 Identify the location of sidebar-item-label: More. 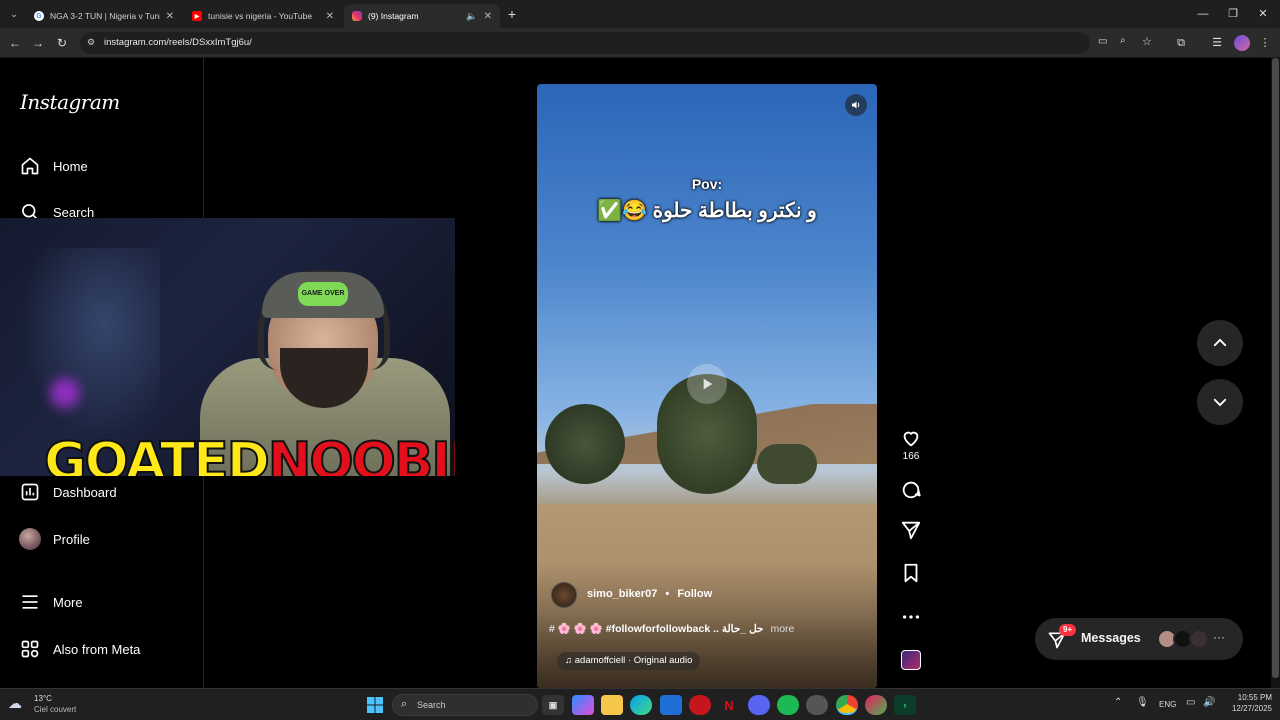
(68, 602).